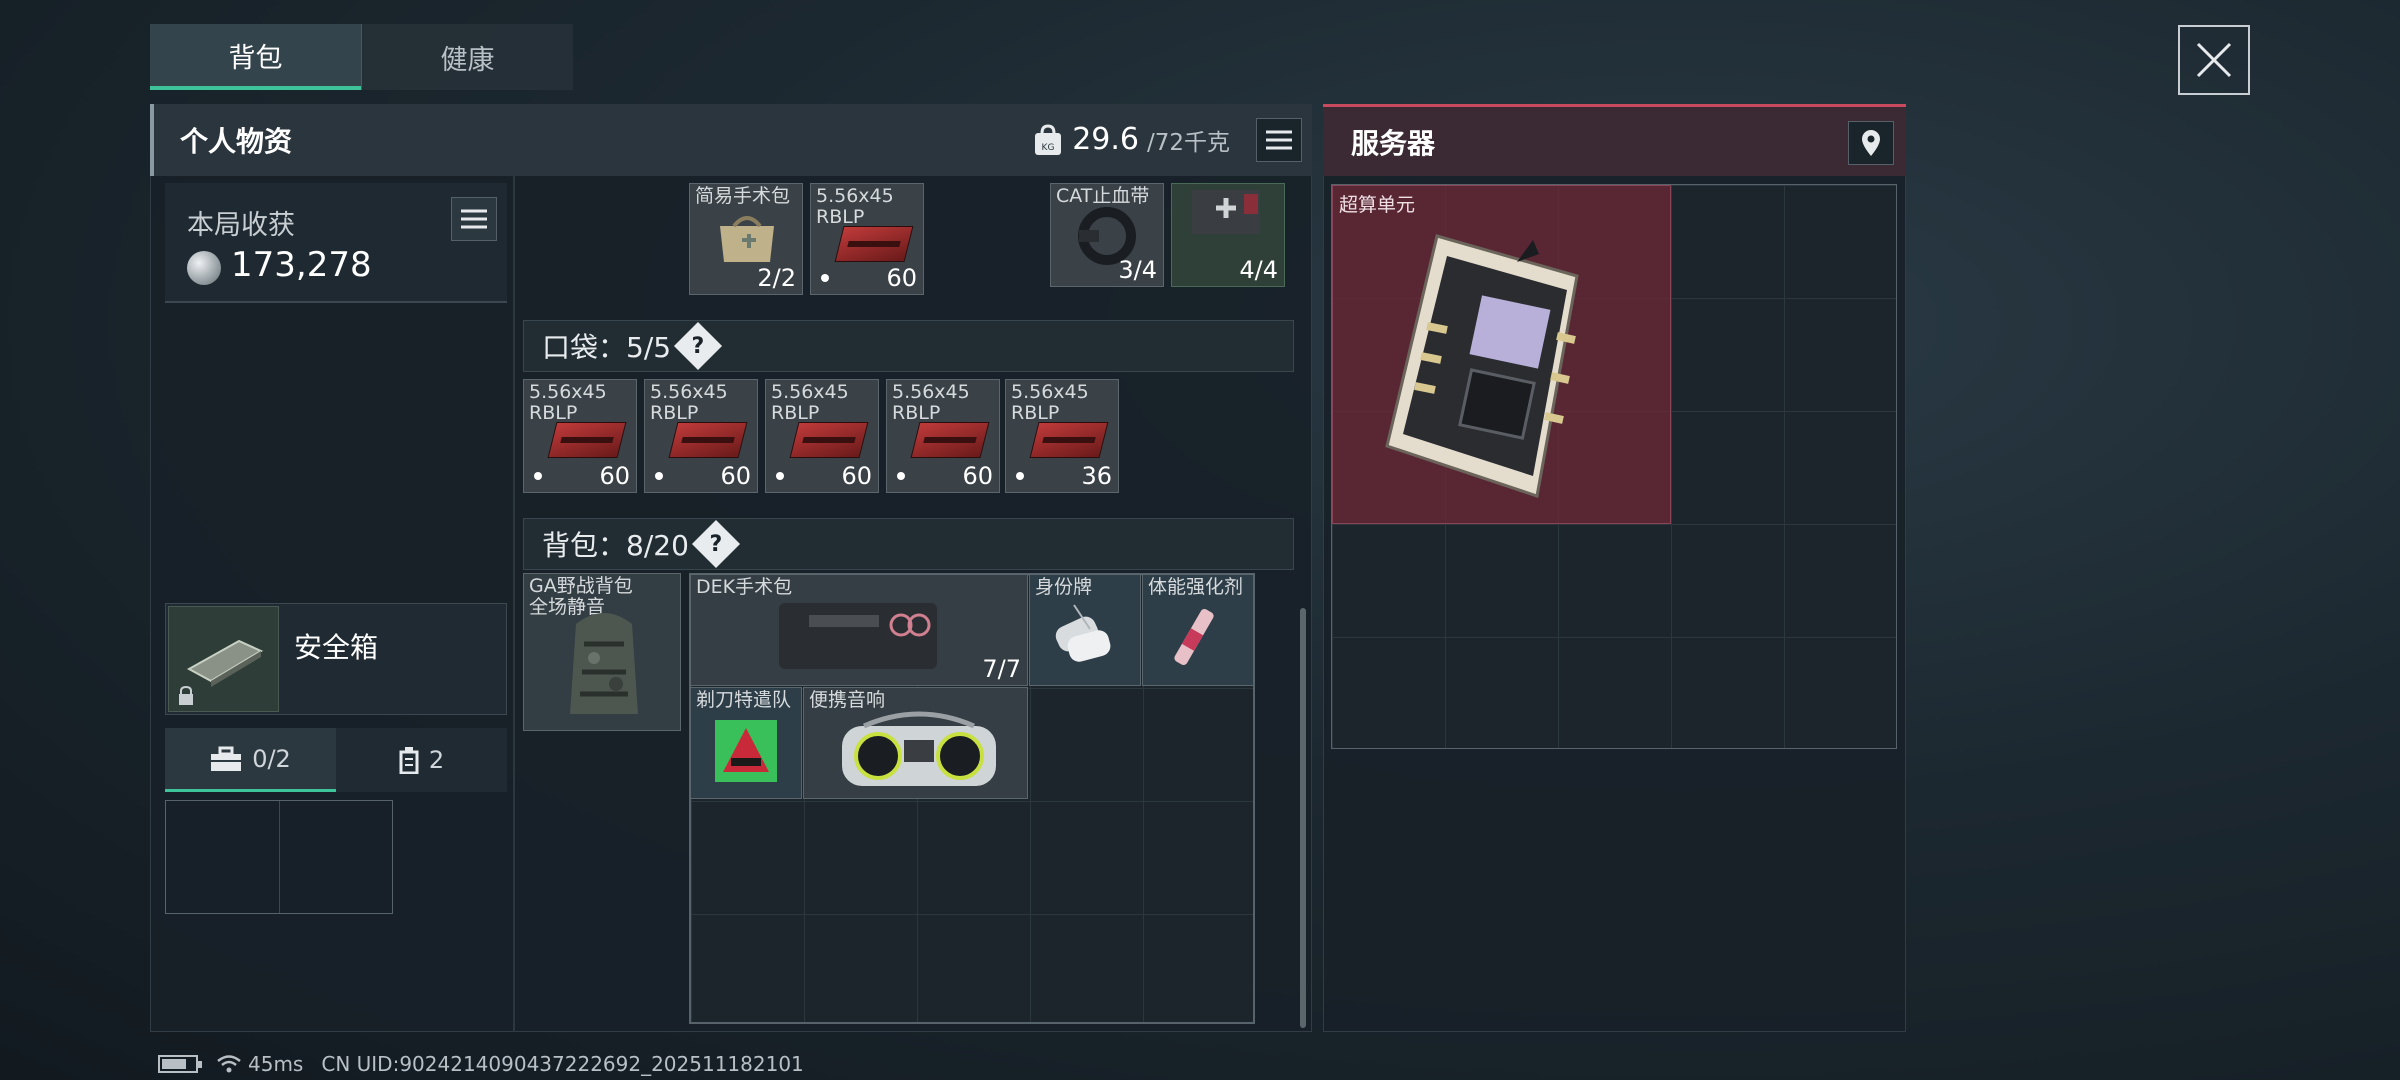 The width and height of the screenshot is (2400, 1080). I want to click on item-stimulant: 体能强化剂, so click(1198, 630).